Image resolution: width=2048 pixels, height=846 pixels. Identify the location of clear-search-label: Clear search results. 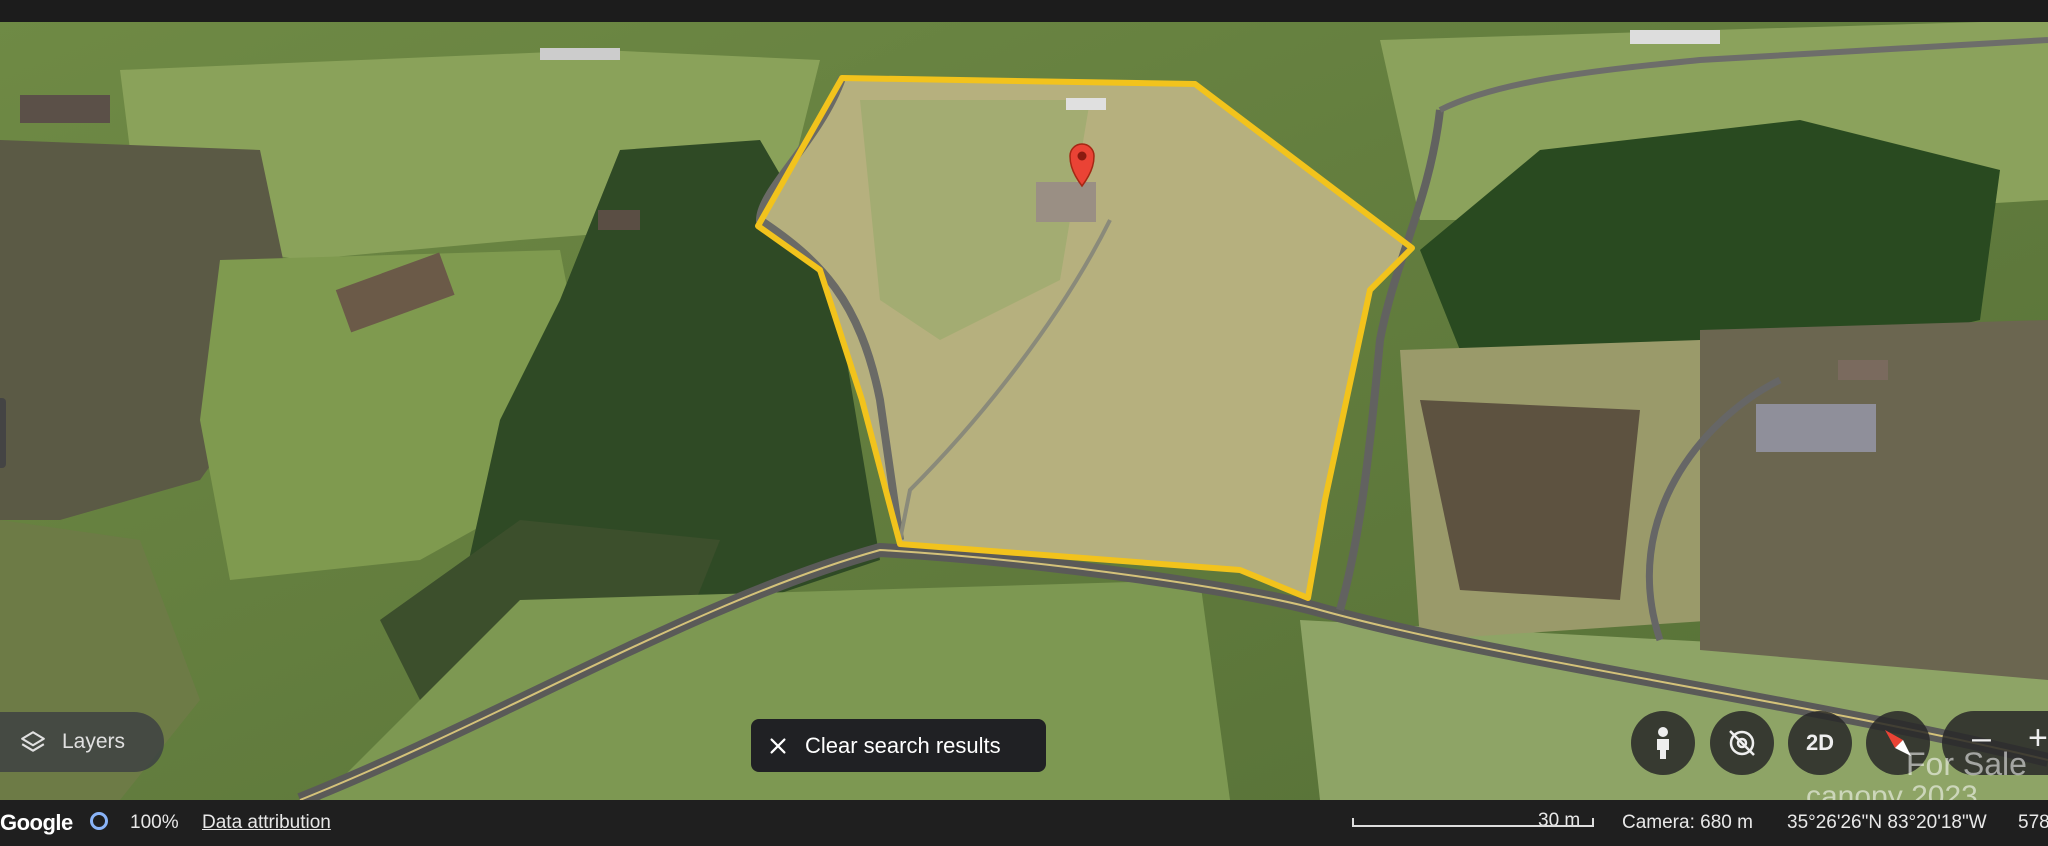
(903, 745).